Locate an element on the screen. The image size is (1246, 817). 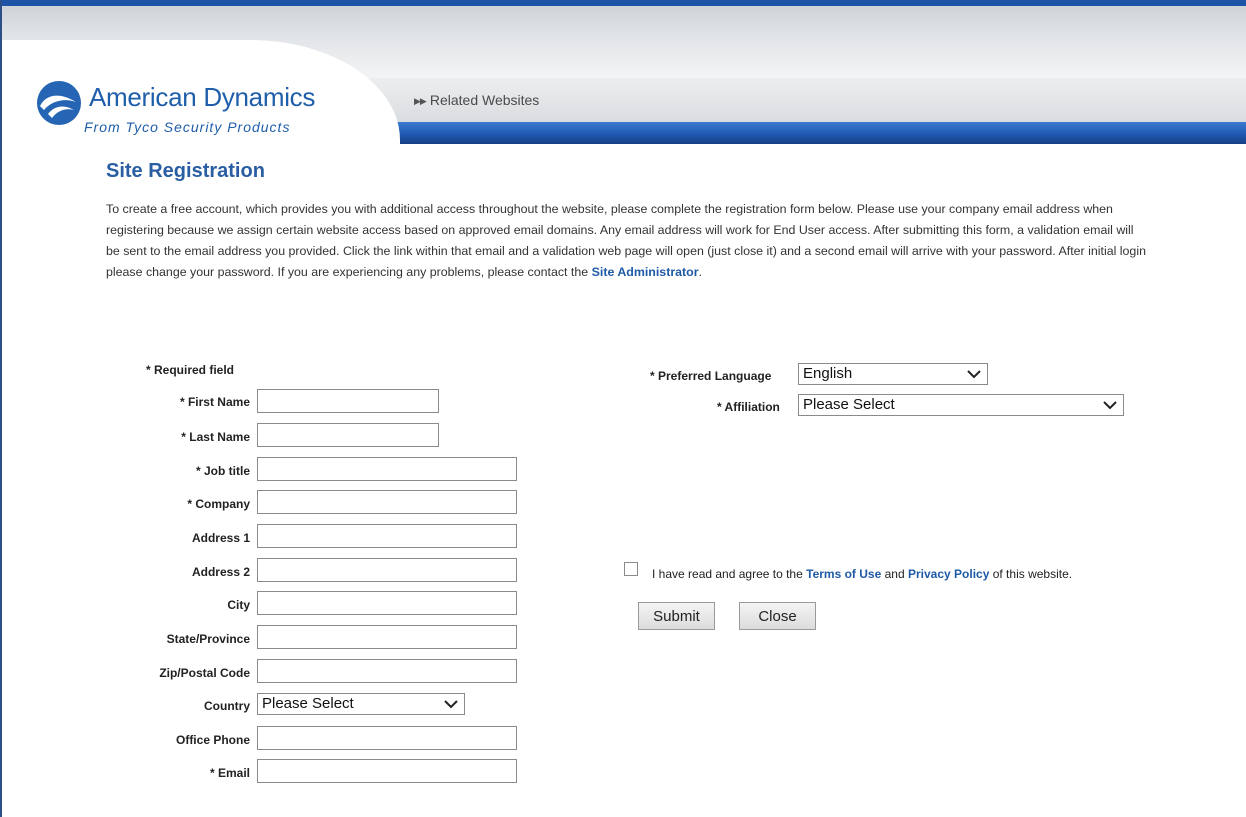
brand-tagline: From Tyco Security Products is located at coordinates (187, 127).